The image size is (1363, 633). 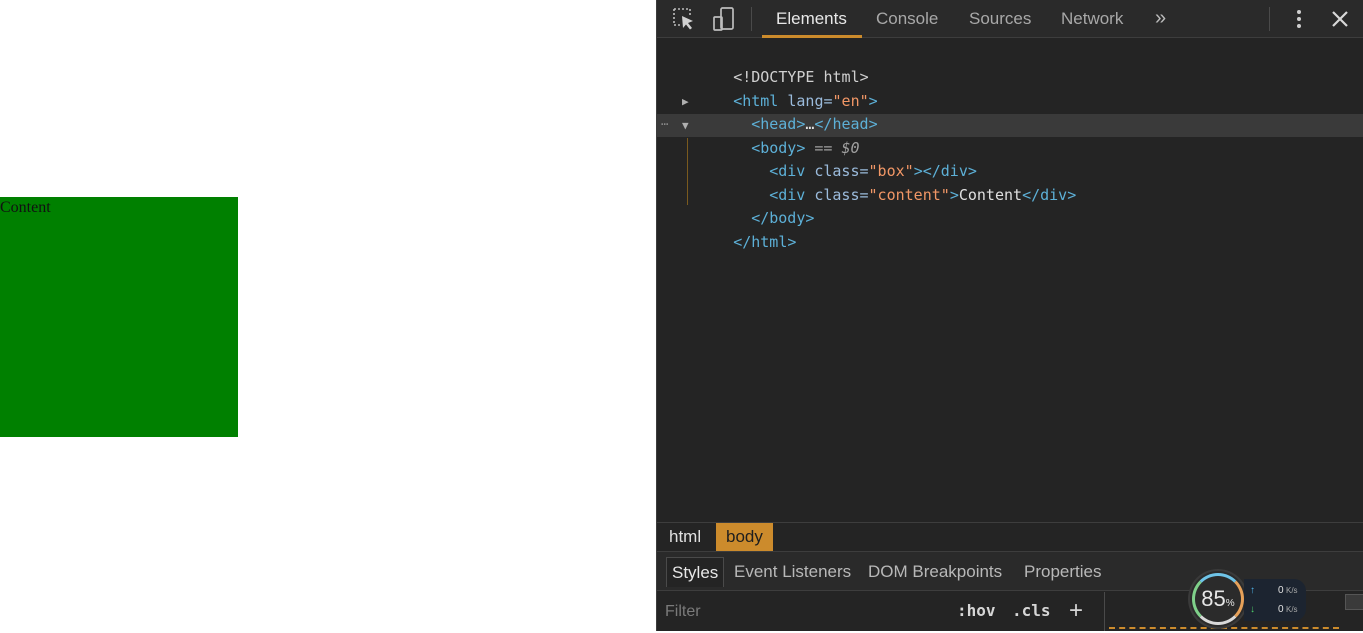 What do you see at coordinates (1252, 590) in the screenshot?
I see `upload-arrow-icon: ↑` at bounding box center [1252, 590].